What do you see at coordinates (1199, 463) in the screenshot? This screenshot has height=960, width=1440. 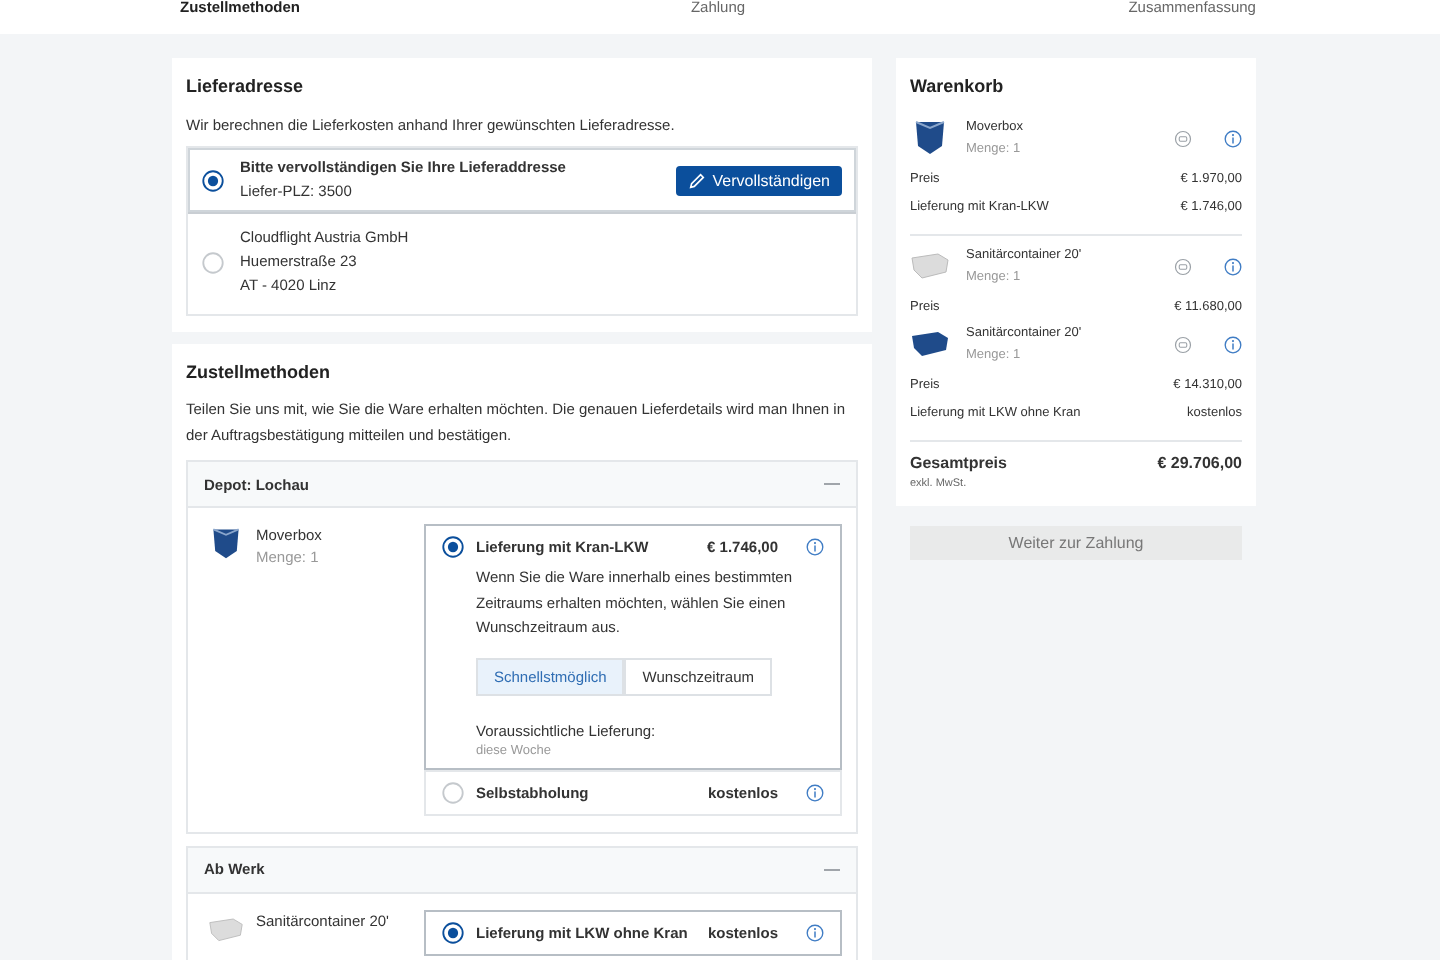 I see `total-value: € 29.706,00` at bounding box center [1199, 463].